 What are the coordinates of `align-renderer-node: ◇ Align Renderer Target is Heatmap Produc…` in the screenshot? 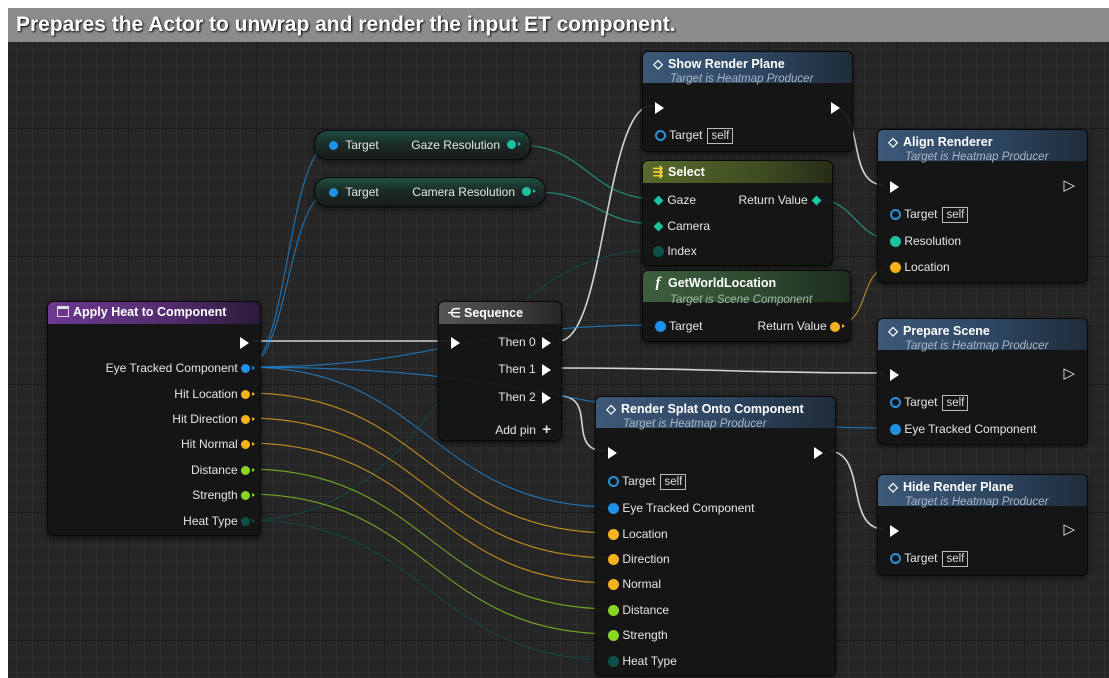 It's located at (982, 206).